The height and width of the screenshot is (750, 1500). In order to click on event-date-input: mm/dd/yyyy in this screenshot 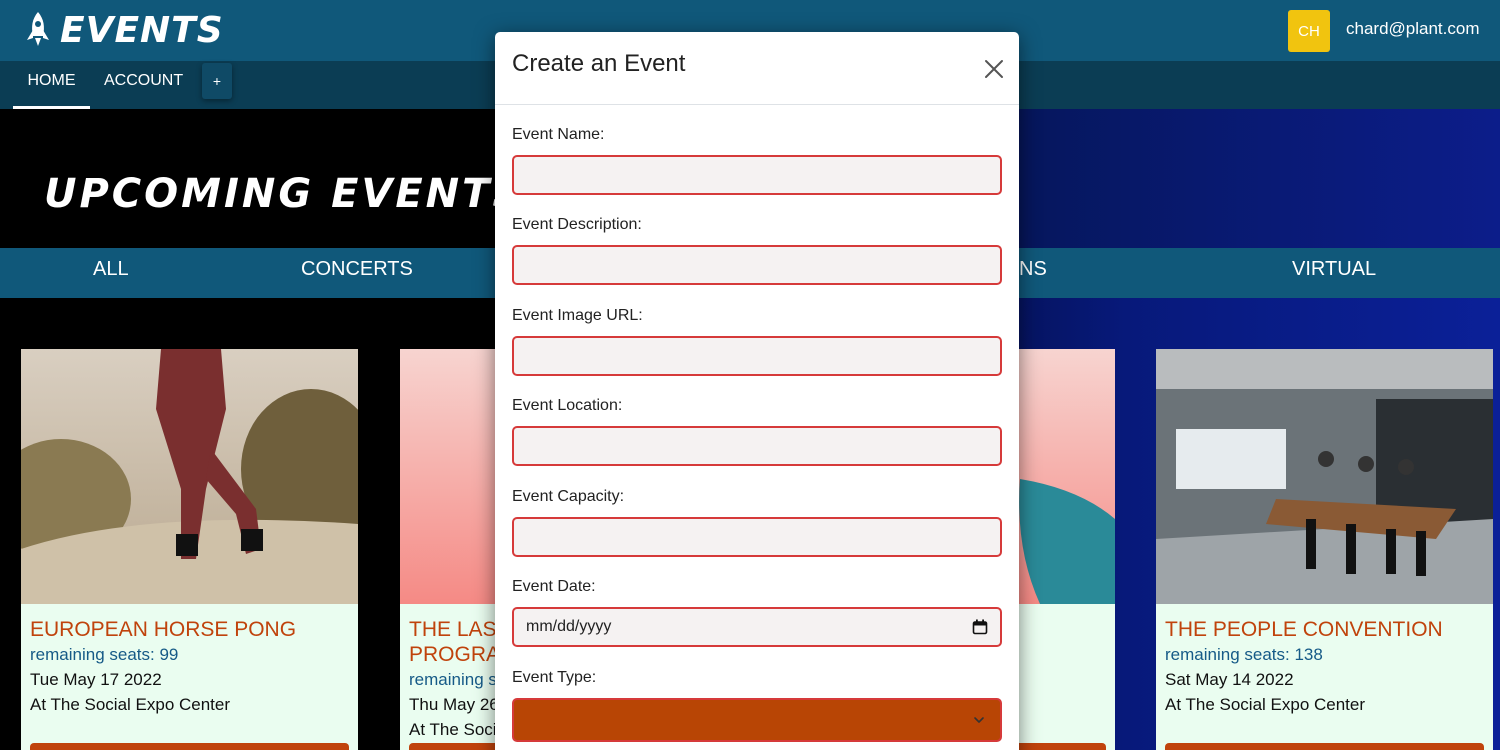, I will do `click(757, 627)`.